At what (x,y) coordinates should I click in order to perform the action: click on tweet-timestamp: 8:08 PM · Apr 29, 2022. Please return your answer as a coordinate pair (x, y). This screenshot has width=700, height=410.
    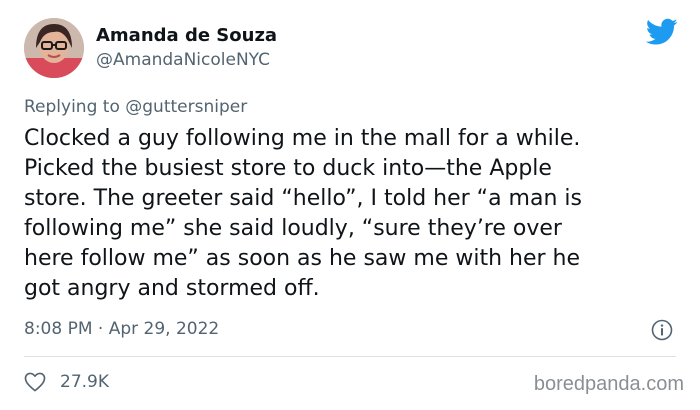
    Looking at the image, I should click on (121, 329).